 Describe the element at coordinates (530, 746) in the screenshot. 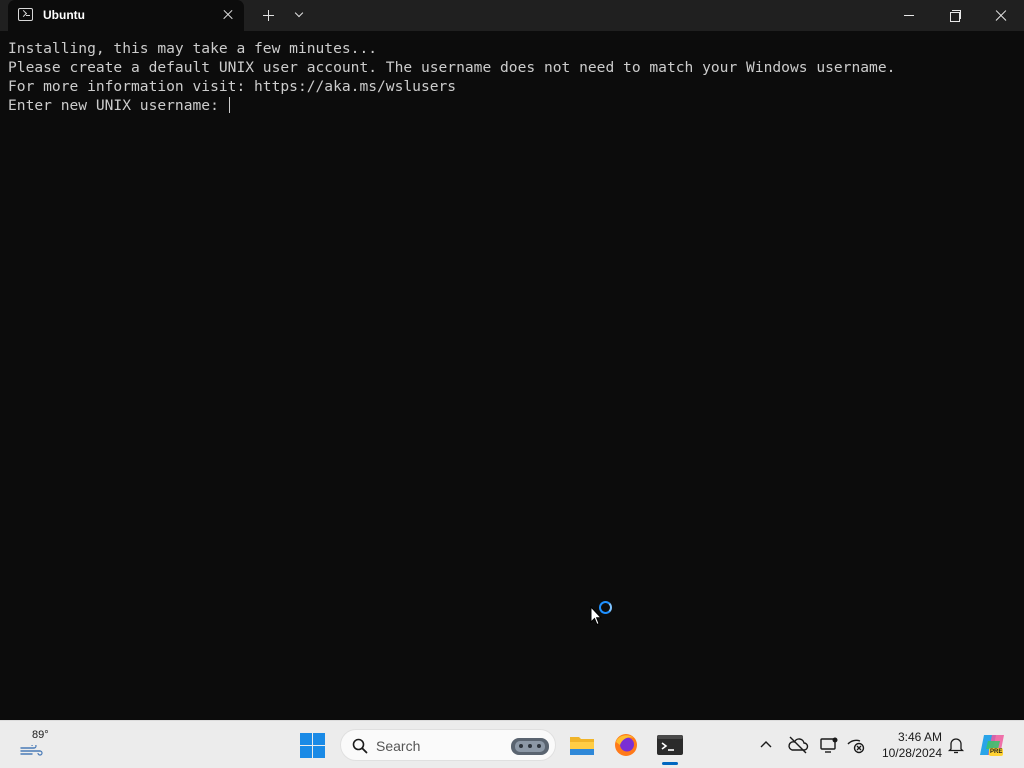

I see `search-highlight-image-icon` at that location.